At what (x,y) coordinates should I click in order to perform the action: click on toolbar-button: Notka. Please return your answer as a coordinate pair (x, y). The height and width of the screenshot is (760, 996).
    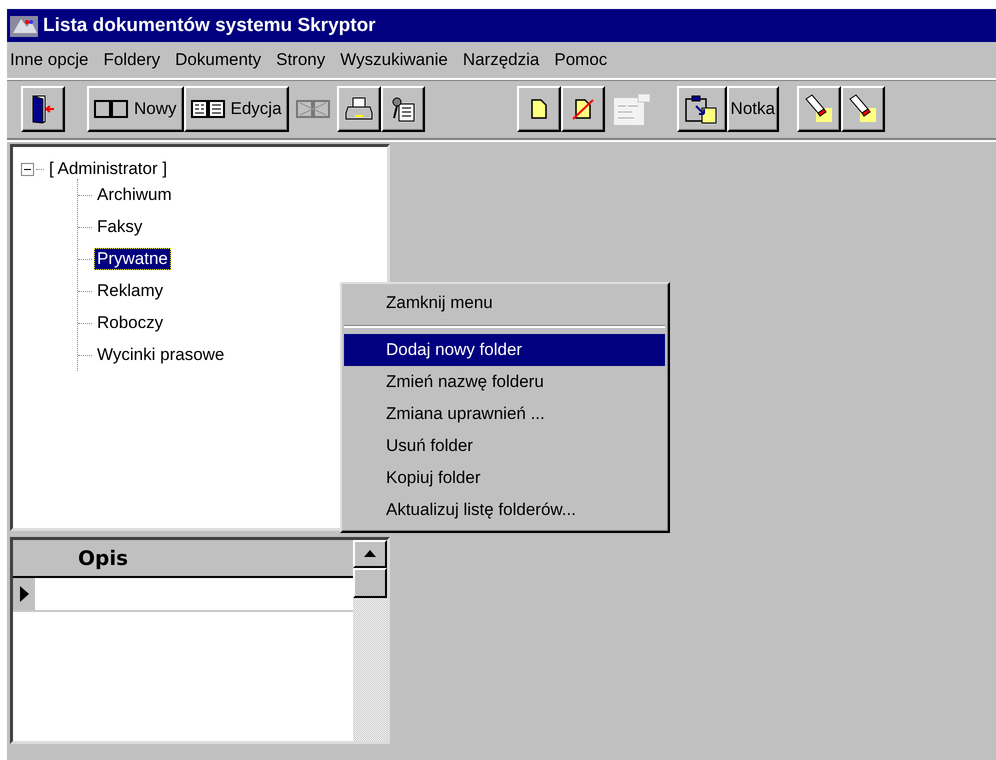
    Looking at the image, I should click on (752, 109).